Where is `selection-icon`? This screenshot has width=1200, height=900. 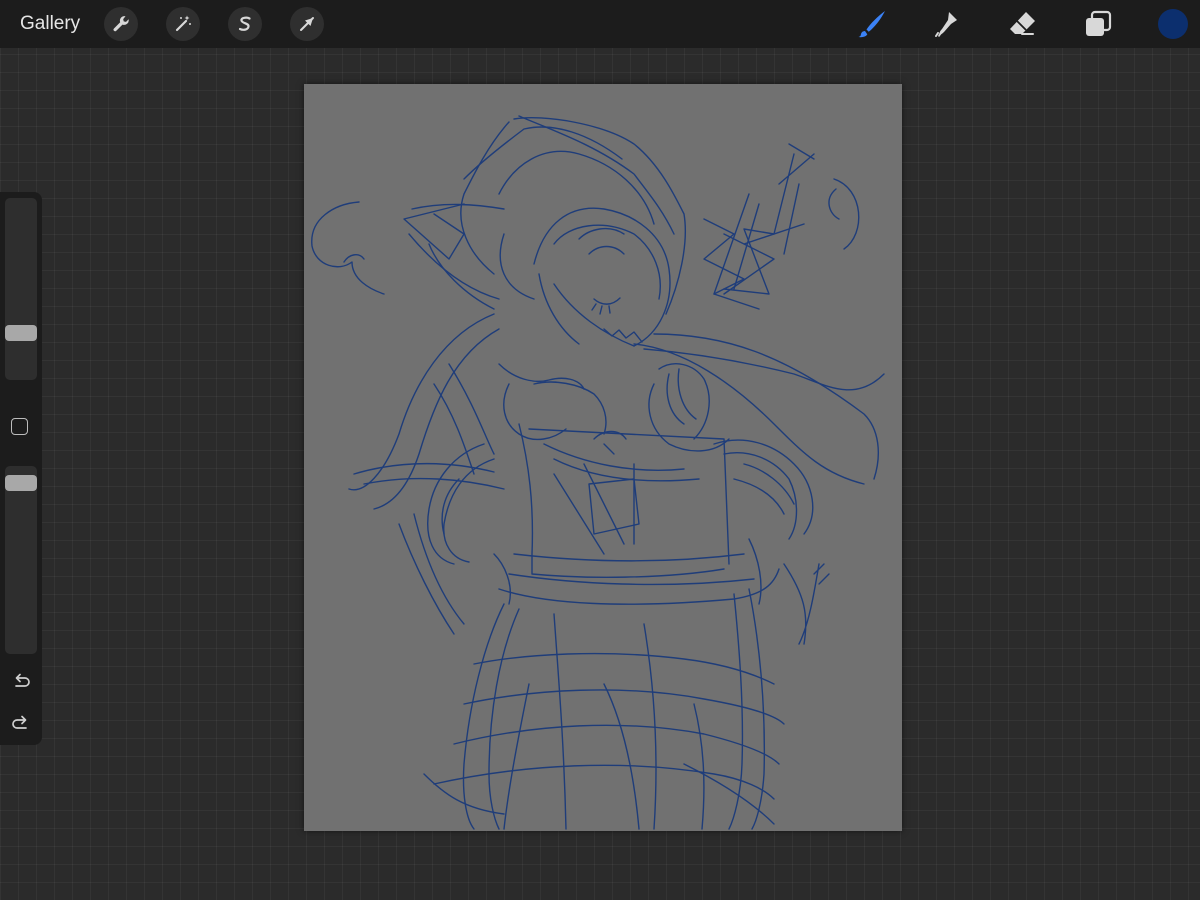 selection-icon is located at coordinates (245, 24).